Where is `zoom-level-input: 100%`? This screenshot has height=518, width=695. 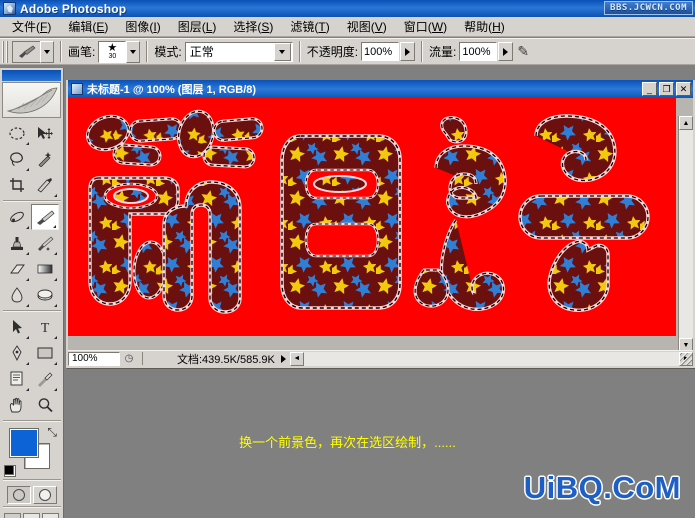 zoom-level-input: 100% is located at coordinates (94, 358).